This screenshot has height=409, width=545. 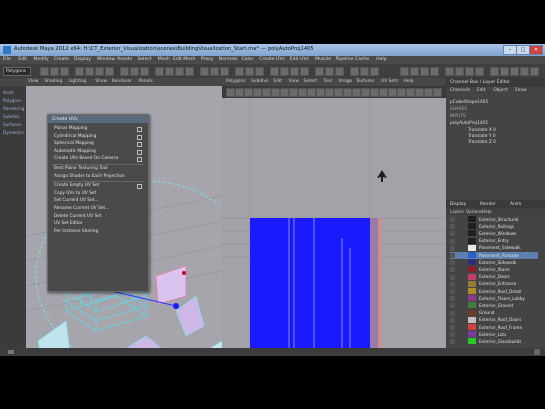 I want to click on menu-color: Color, so click(x=248, y=59).